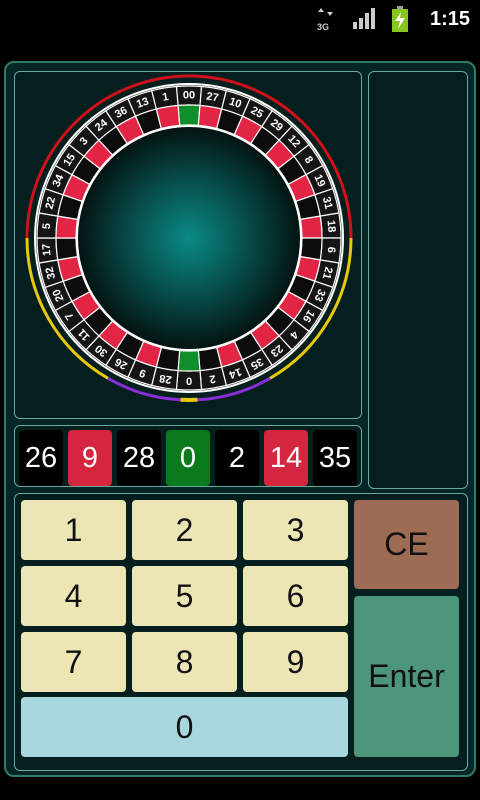 The image size is (480, 800). Describe the element at coordinates (400, 19) in the screenshot. I see `battery-charging-icon` at that location.